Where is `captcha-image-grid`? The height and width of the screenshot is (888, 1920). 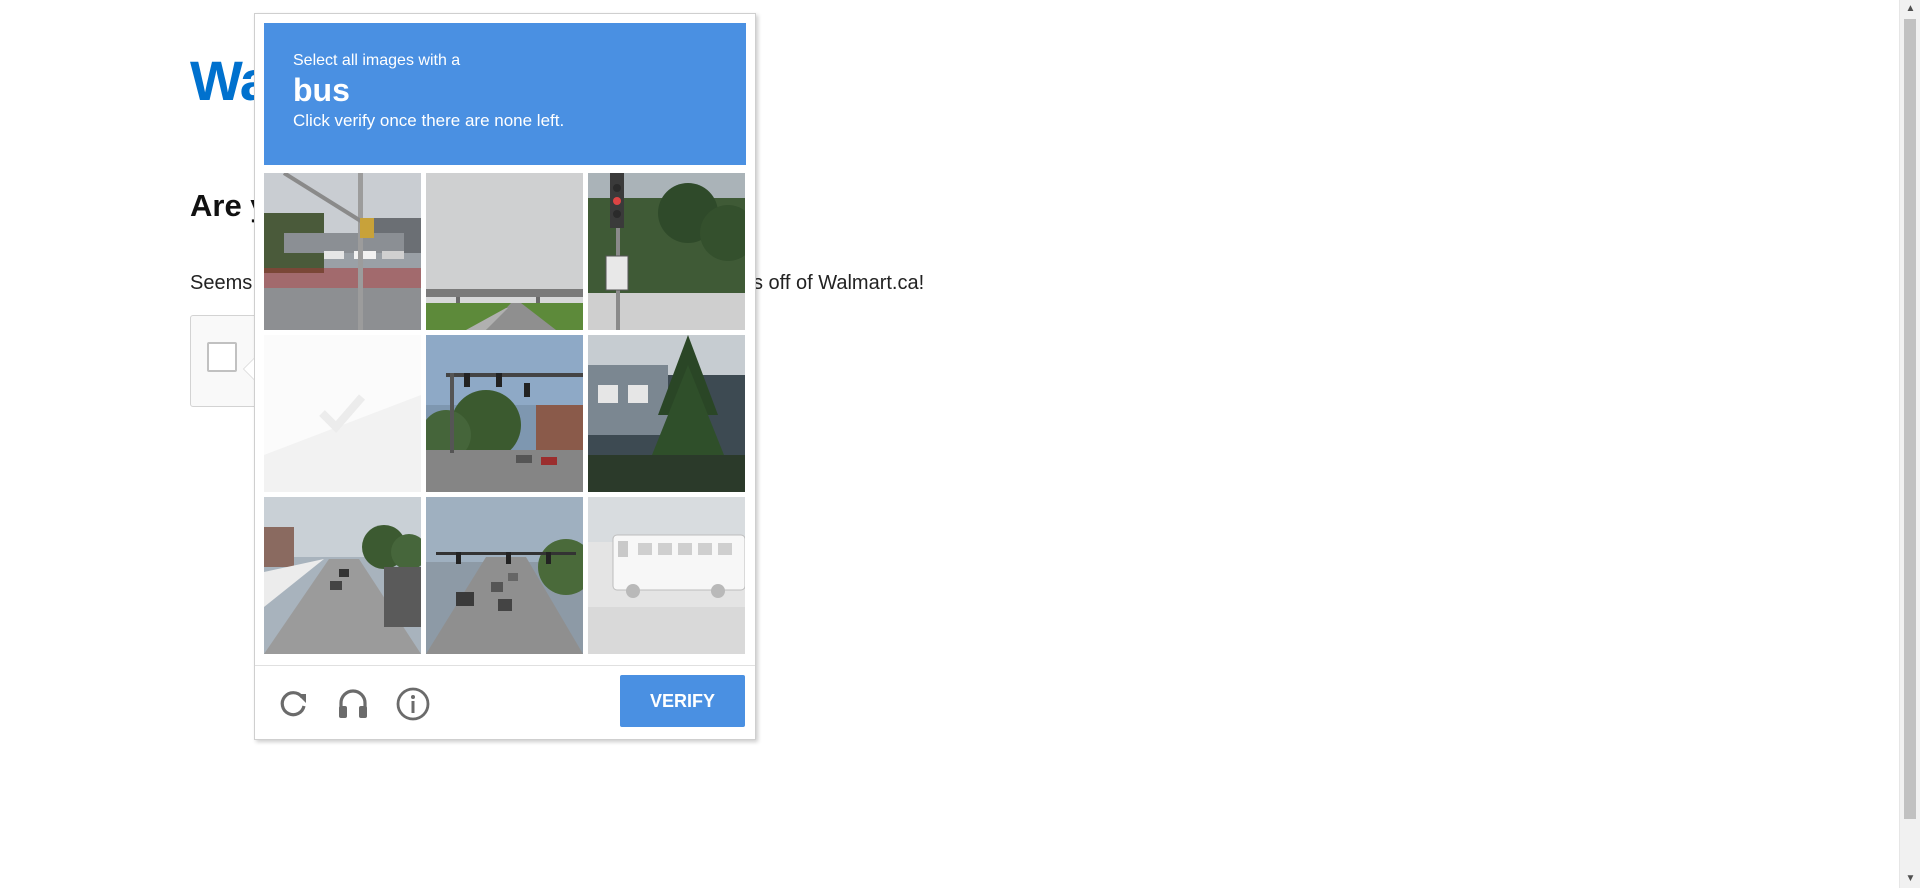 captcha-image-grid is located at coordinates (506, 415).